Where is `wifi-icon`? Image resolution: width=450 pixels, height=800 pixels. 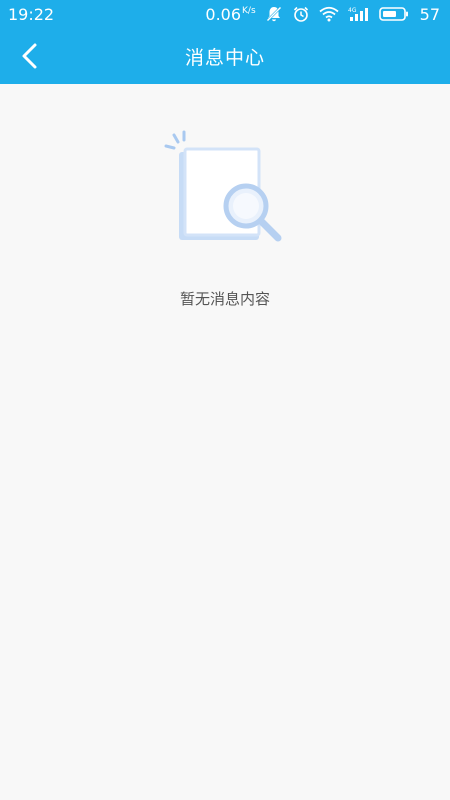
wifi-icon is located at coordinates (329, 14).